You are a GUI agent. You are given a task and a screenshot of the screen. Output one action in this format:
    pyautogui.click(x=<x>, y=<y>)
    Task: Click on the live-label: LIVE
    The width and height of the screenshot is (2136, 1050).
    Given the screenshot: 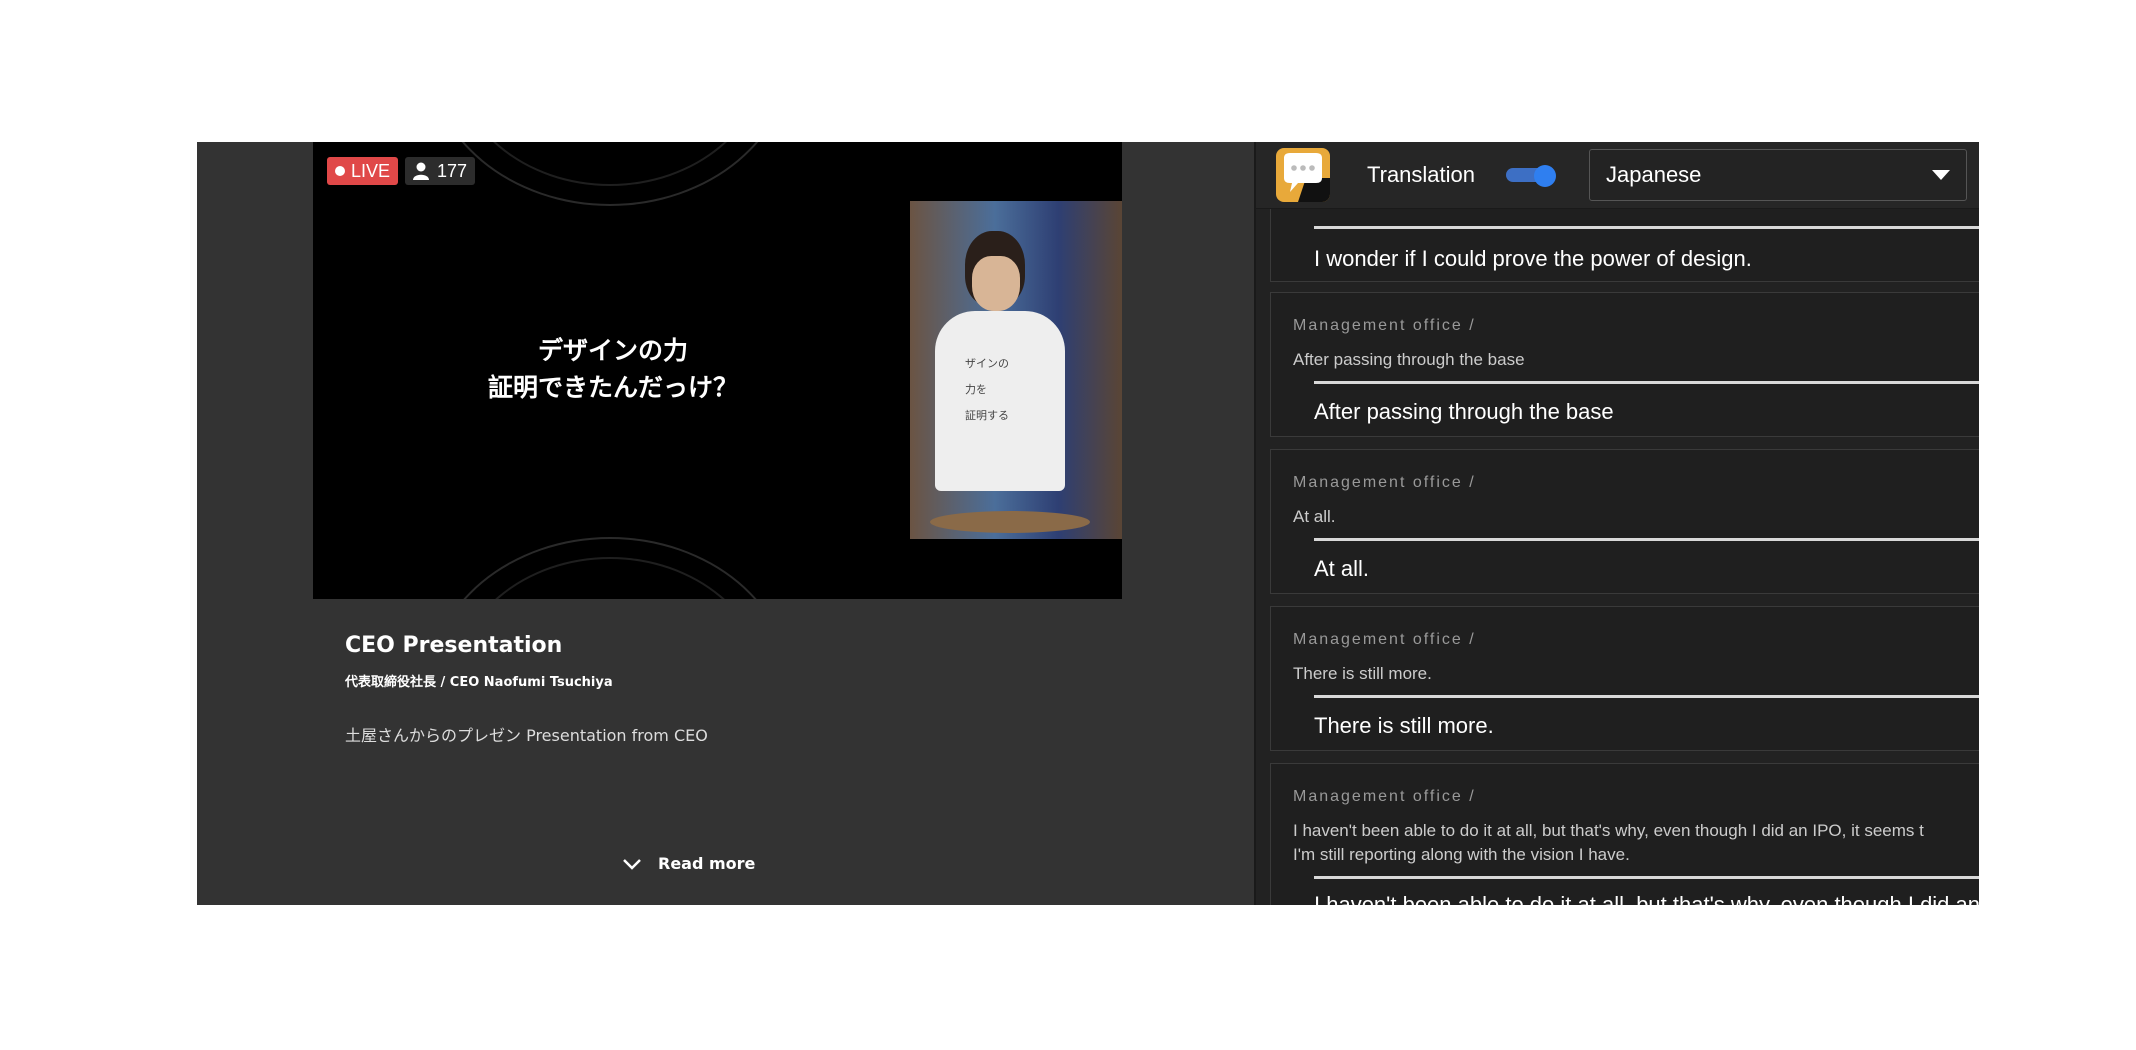 What is the action you would take?
    pyautogui.click(x=371, y=170)
    